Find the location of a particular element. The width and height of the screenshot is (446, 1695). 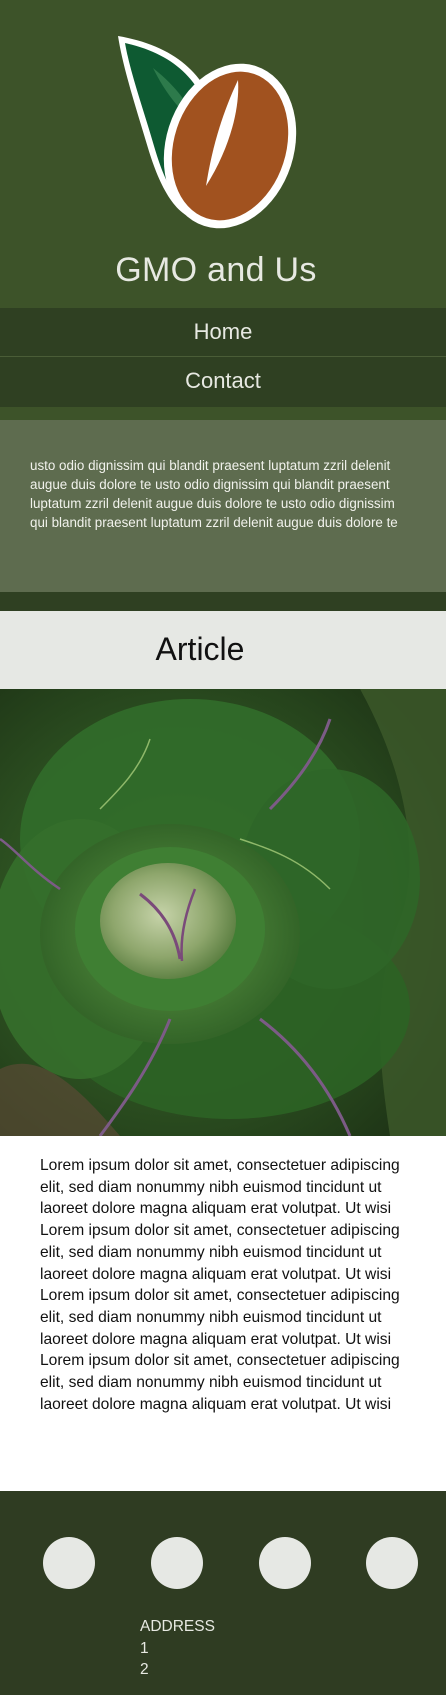

site-footer: ADDRESS 1 2 is located at coordinates (223, 1593).